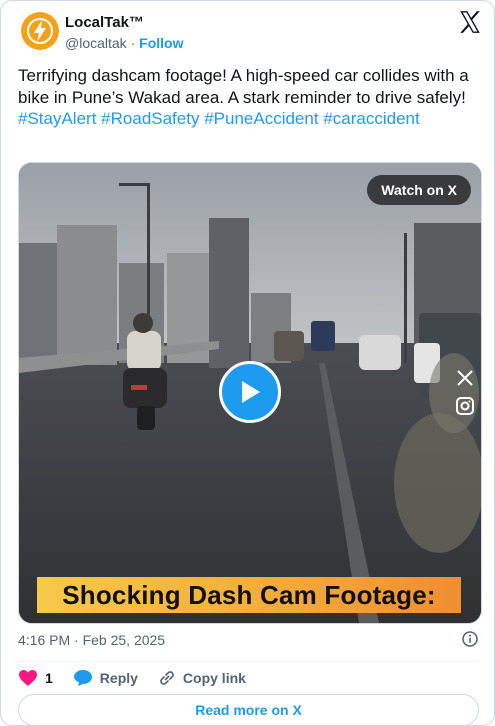 Image resolution: width=495 pixels, height=726 pixels. What do you see at coordinates (82, 678) in the screenshot?
I see `reply-icon` at bounding box center [82, 678].